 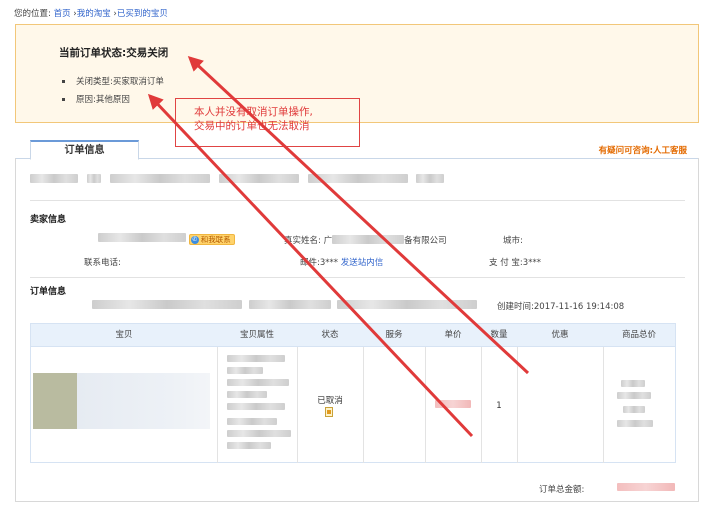 I want to click on chat-icon: ✆, so click(x=194, y=240).